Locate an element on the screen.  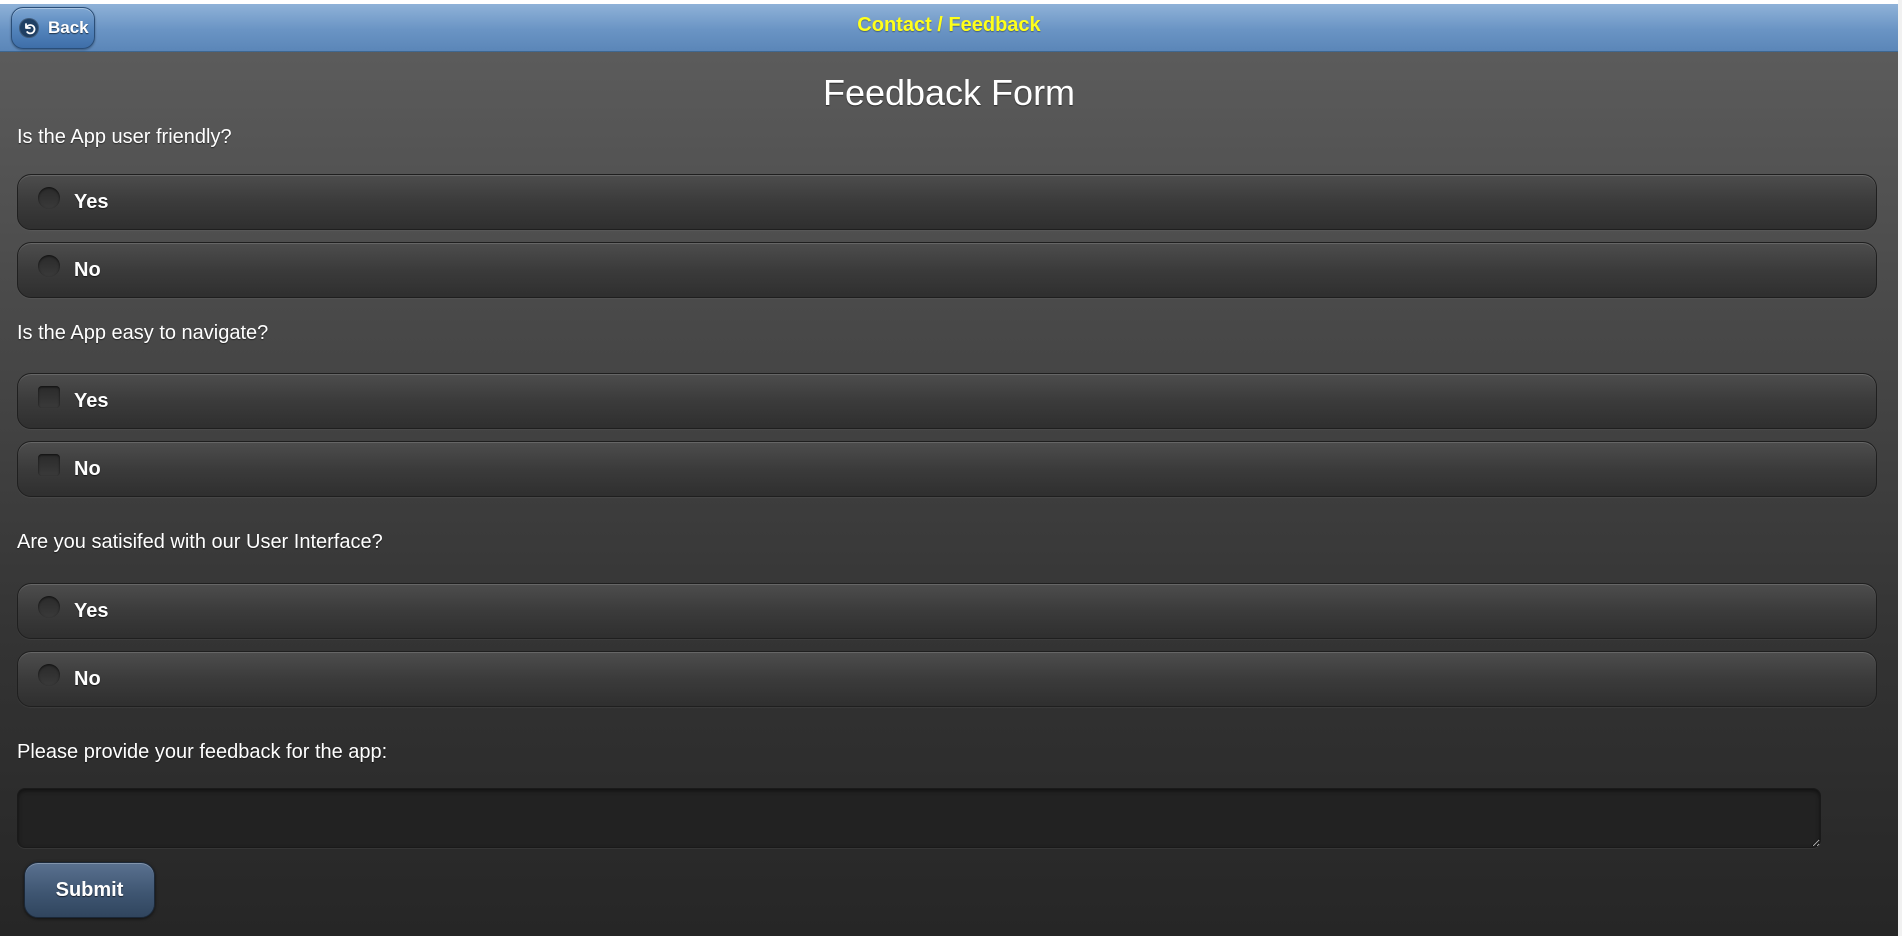
scrollbar-track is located at coordinates (1900, 468).